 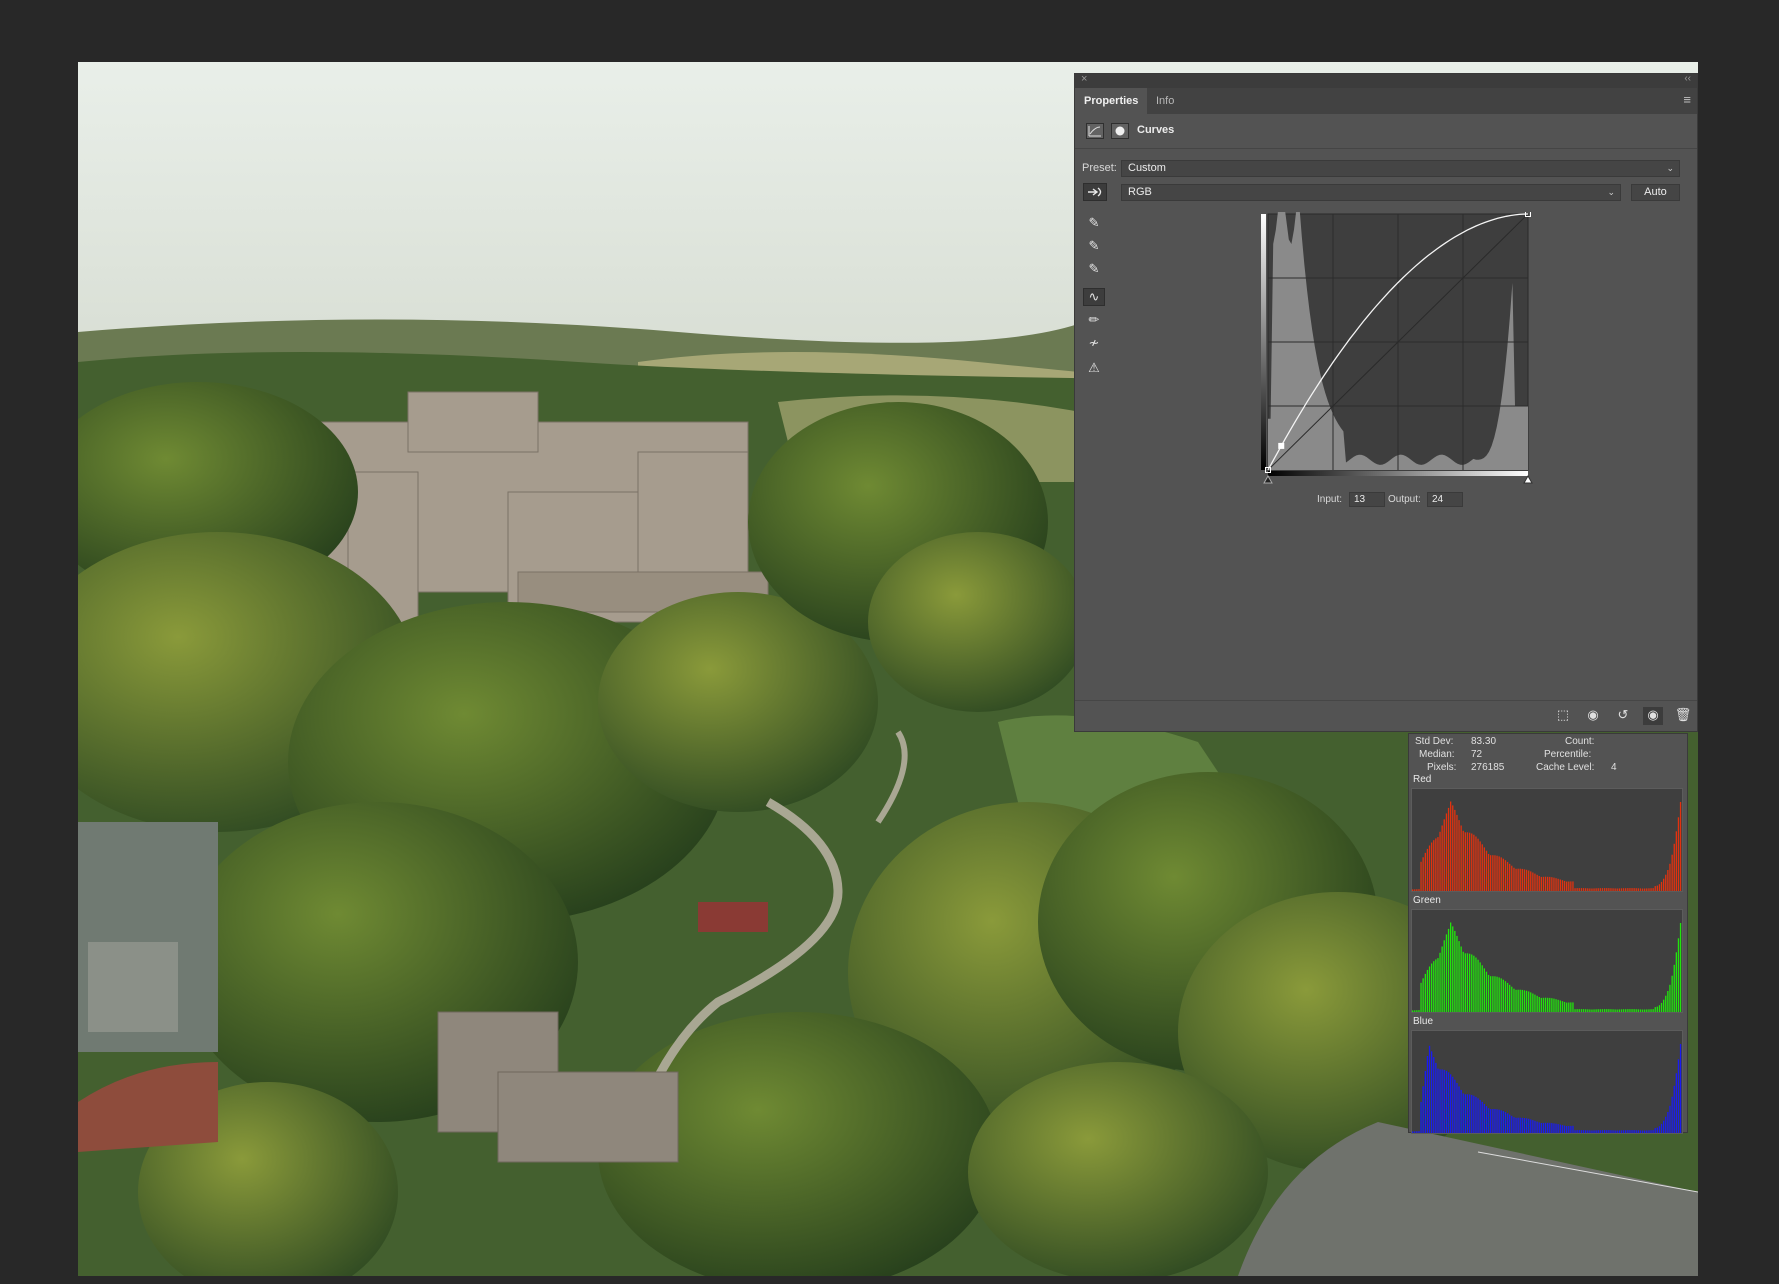 What do you see at coordinates (1094, 321) in the screenshot?
I see `draw-pencil-icon: ✏` at bounding box center [1094, 321].